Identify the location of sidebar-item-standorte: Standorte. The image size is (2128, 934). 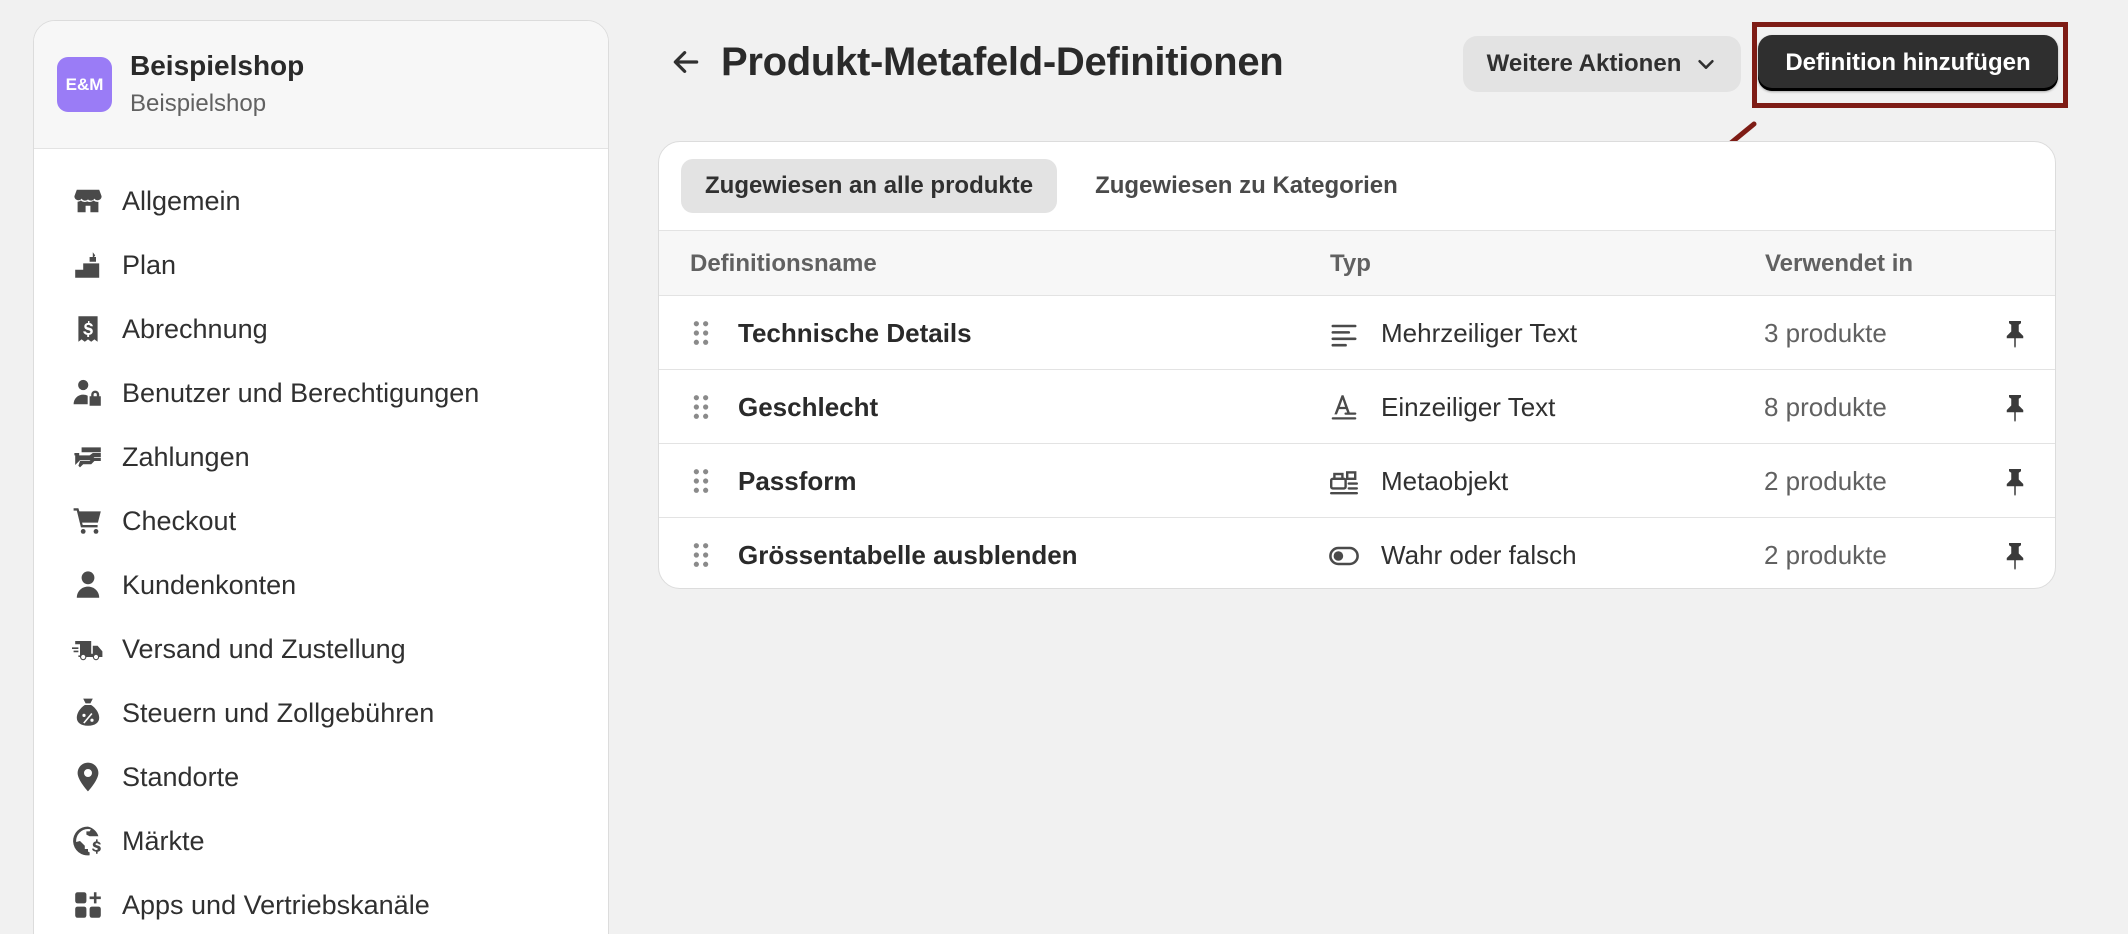
(321, 777).